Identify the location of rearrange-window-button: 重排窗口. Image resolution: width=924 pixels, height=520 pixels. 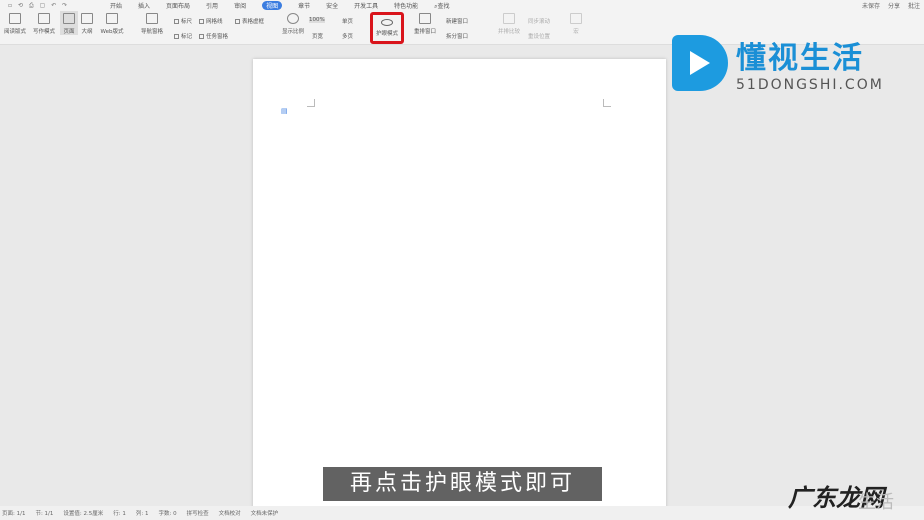
(425, 23).